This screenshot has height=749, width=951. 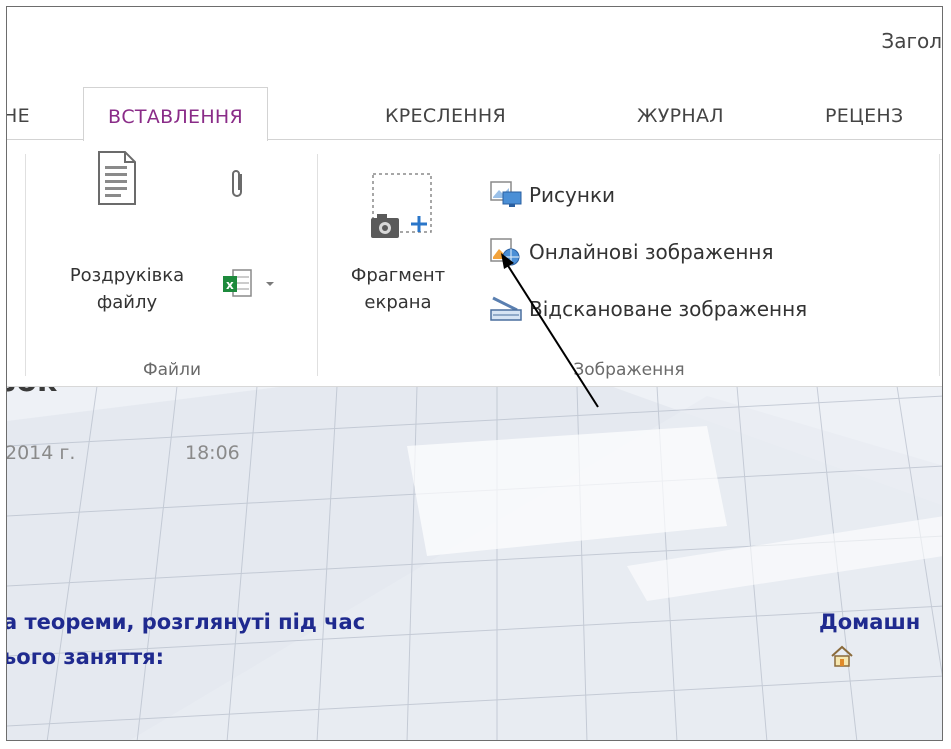 I want to click on scanned-image-button: Відскановане зображення, so click(x=648, y=309).